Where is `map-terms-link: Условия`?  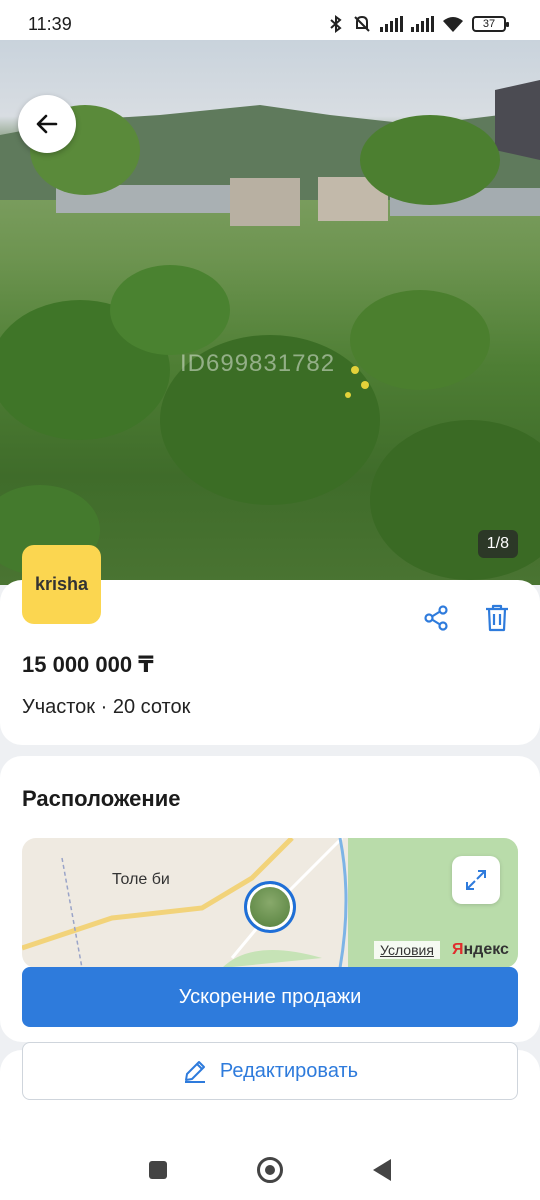
map-terms-link: Условия is located at coordinates (407, 950).